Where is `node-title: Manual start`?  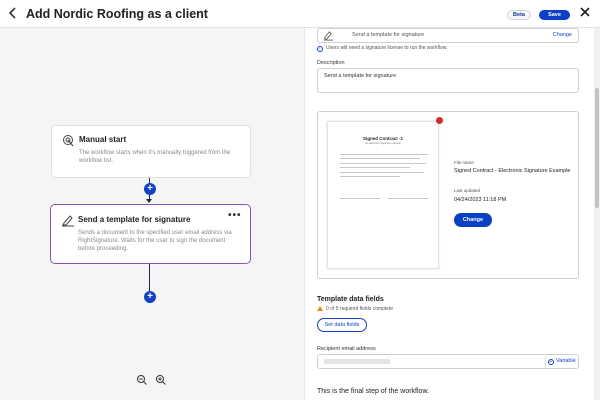
node-title: Manual start is located at coordinates (103, 139).